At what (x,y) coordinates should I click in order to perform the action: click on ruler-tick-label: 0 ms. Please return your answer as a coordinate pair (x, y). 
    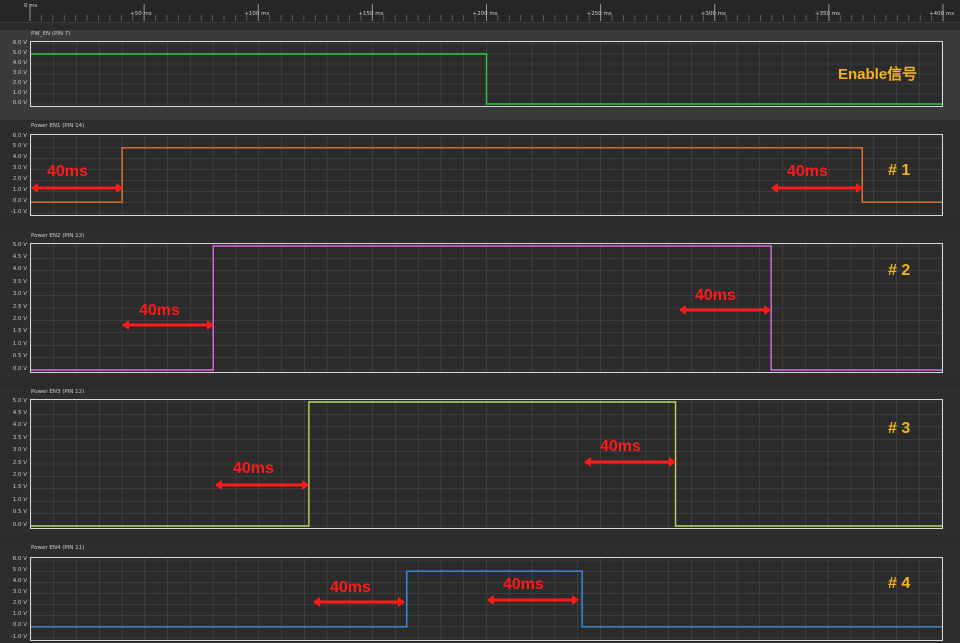
    Looking at the image, I should click on (31, 6).